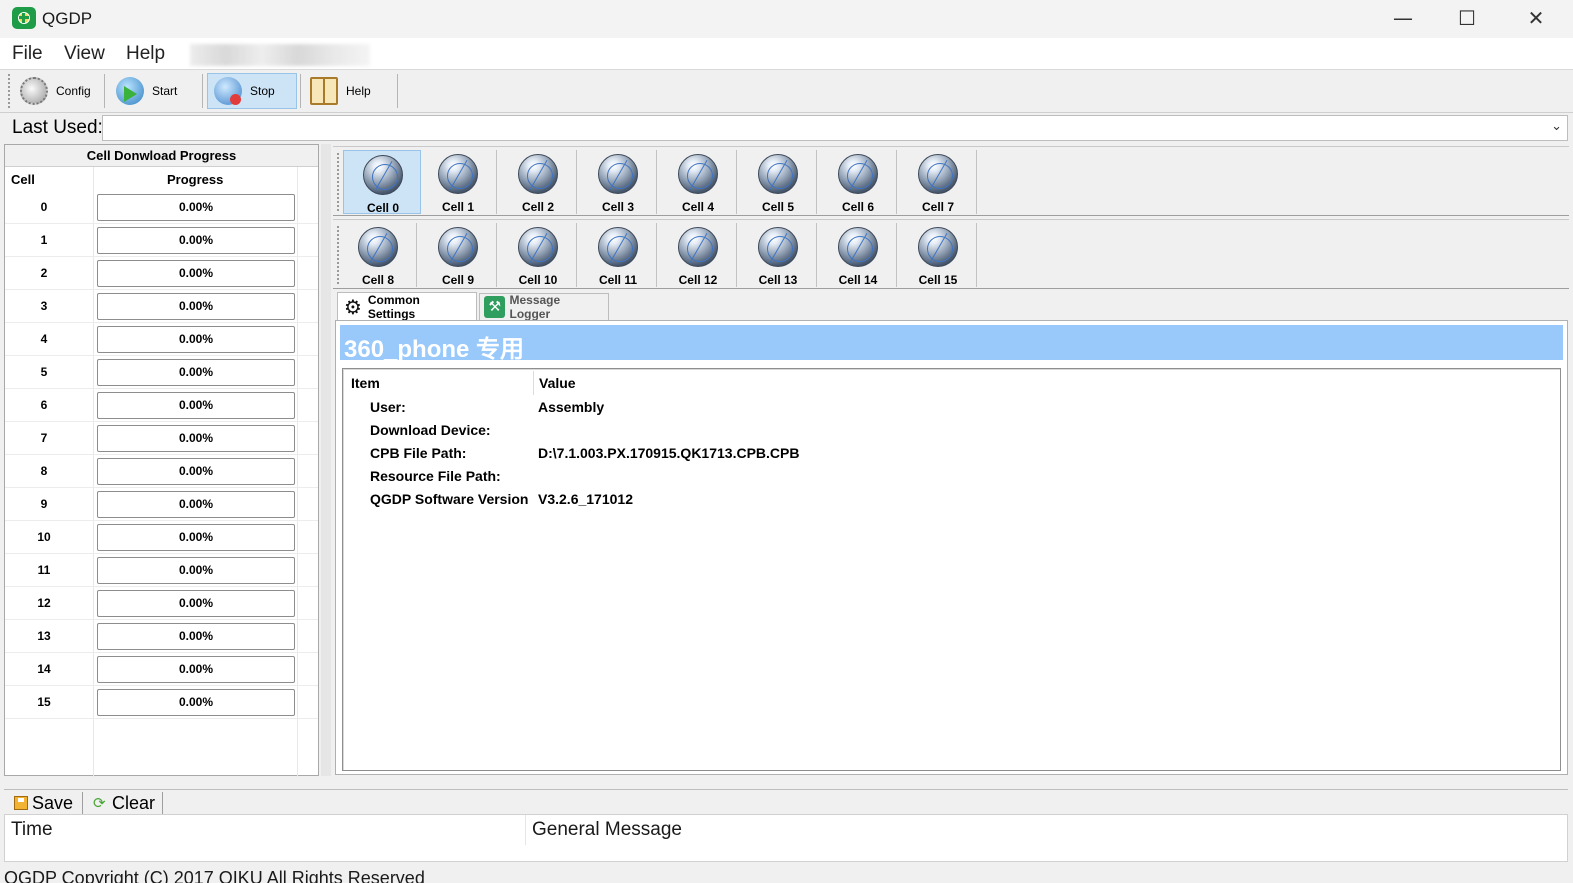  I want to click on cell-number: 1, so click(44, 240).